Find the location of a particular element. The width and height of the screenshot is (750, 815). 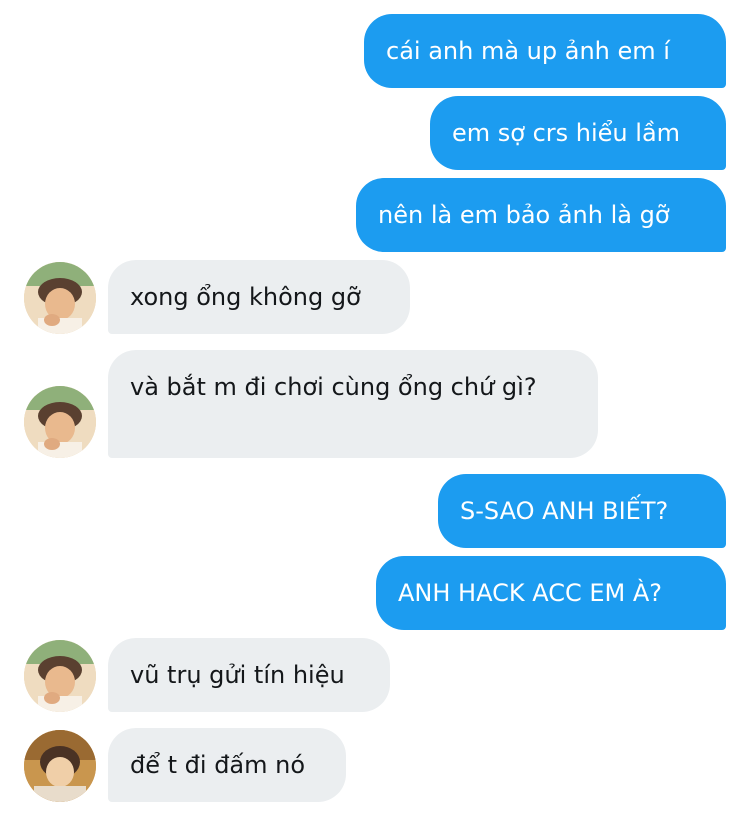

message-text: vũ trụ gửi tín hiệu is located at coordinates (237, 675).